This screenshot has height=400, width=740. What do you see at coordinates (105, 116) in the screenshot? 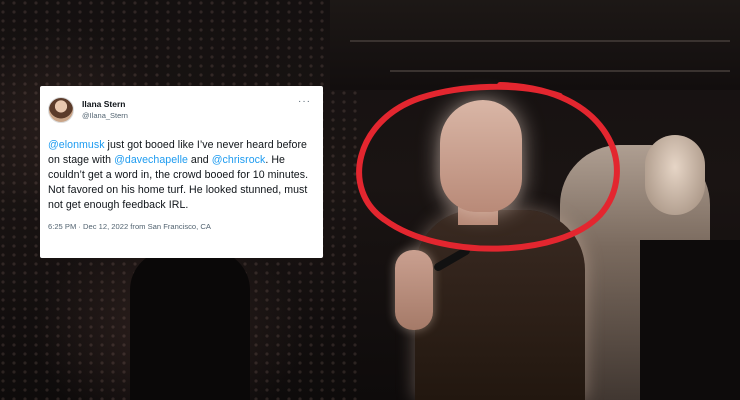
I see `author-handle: @Ilana_Stern` at bounding box center [105, 116].